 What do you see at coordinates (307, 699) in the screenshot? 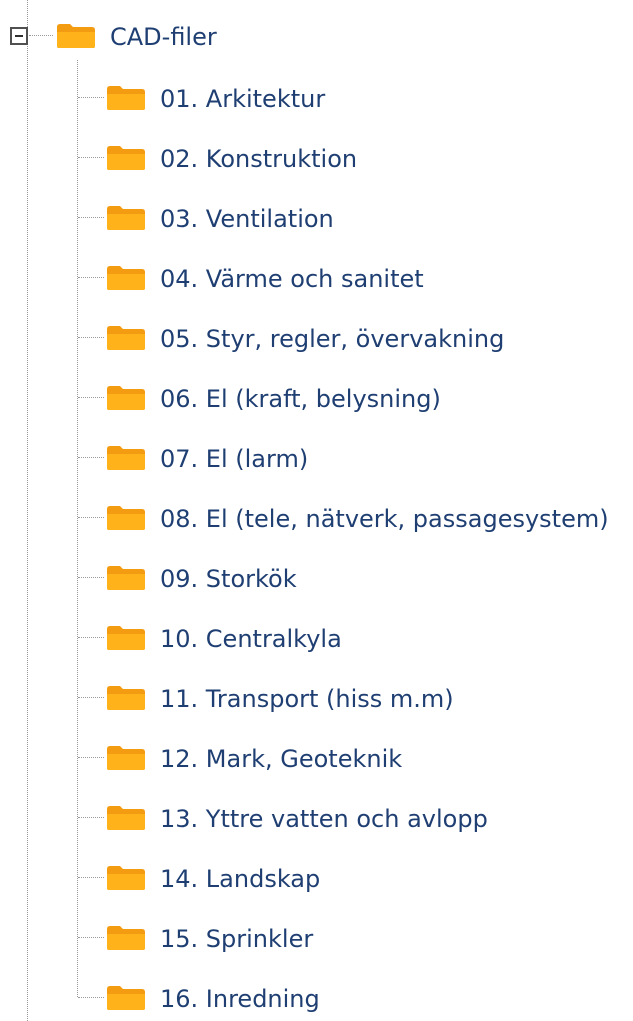
I see `tree-node-label: 11. Transport (hiss m.m)` at bounding box center [307, 699].